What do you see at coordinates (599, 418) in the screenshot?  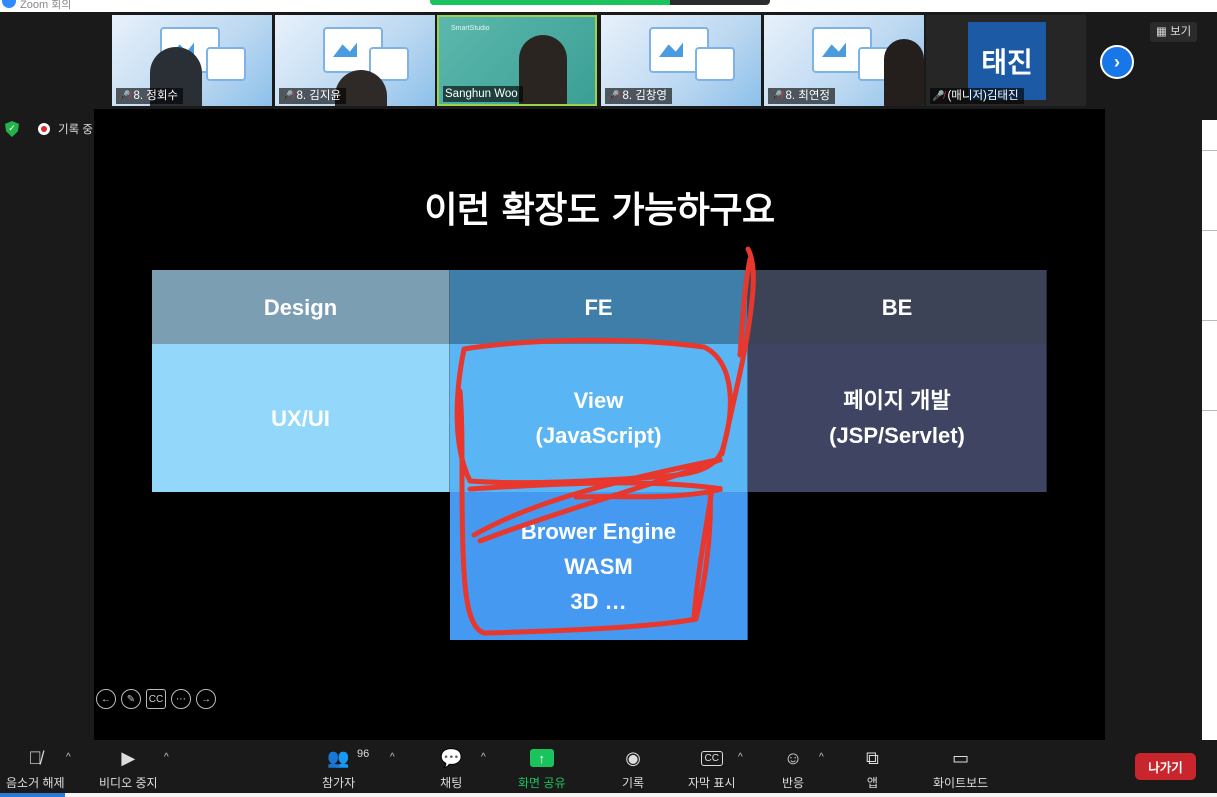 I see `table-cell-view: View (JavaScript)` at bounding box center [599, 418].